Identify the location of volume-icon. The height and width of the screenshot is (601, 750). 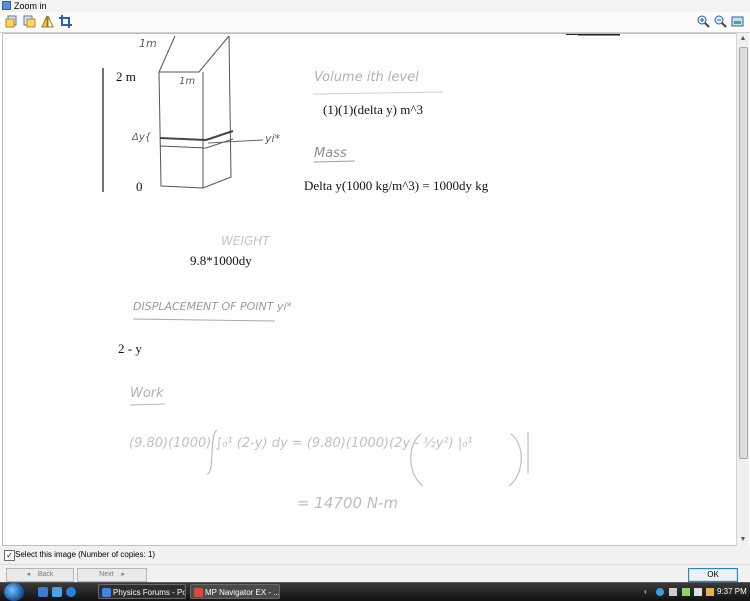
(698, 592).